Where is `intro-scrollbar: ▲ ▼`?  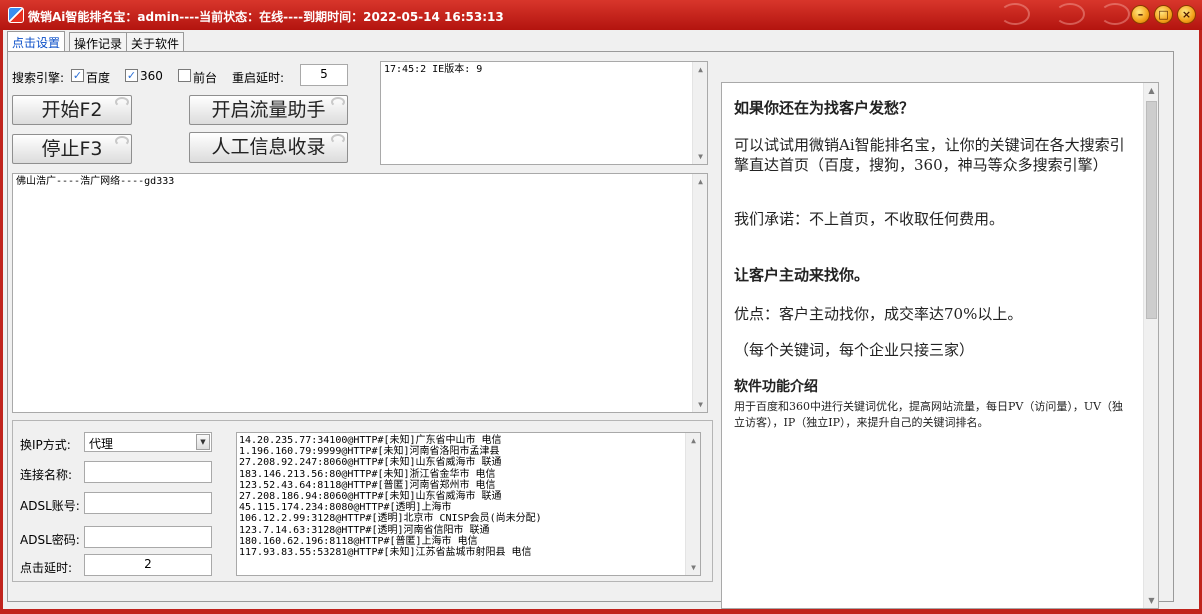 intro-scrollbar: ▲ ▼ is located at coordinates (1150, 345).